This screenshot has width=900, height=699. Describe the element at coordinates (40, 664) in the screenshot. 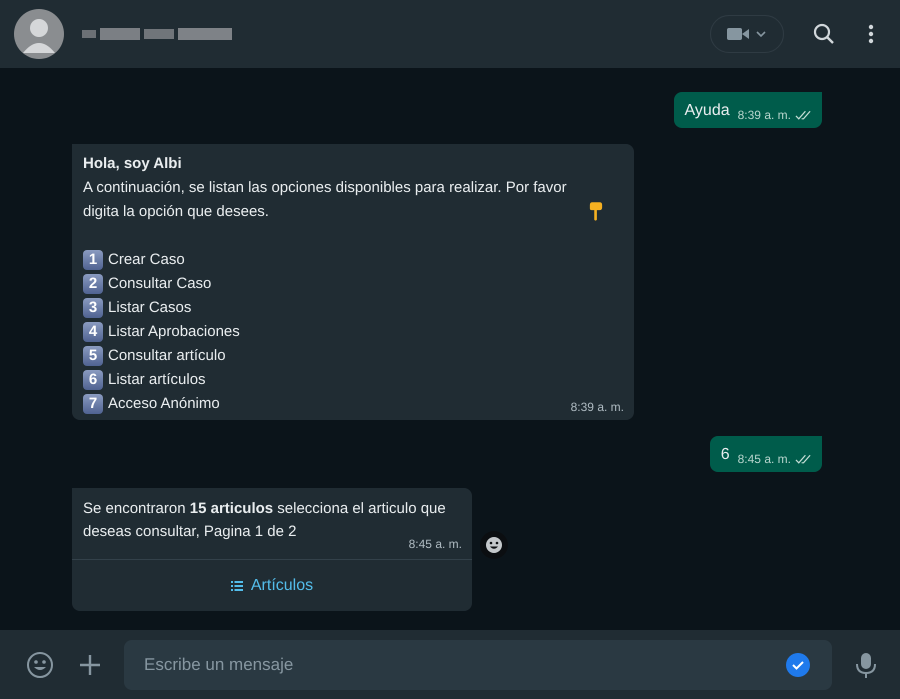

I see `emoji-icon` at that location.